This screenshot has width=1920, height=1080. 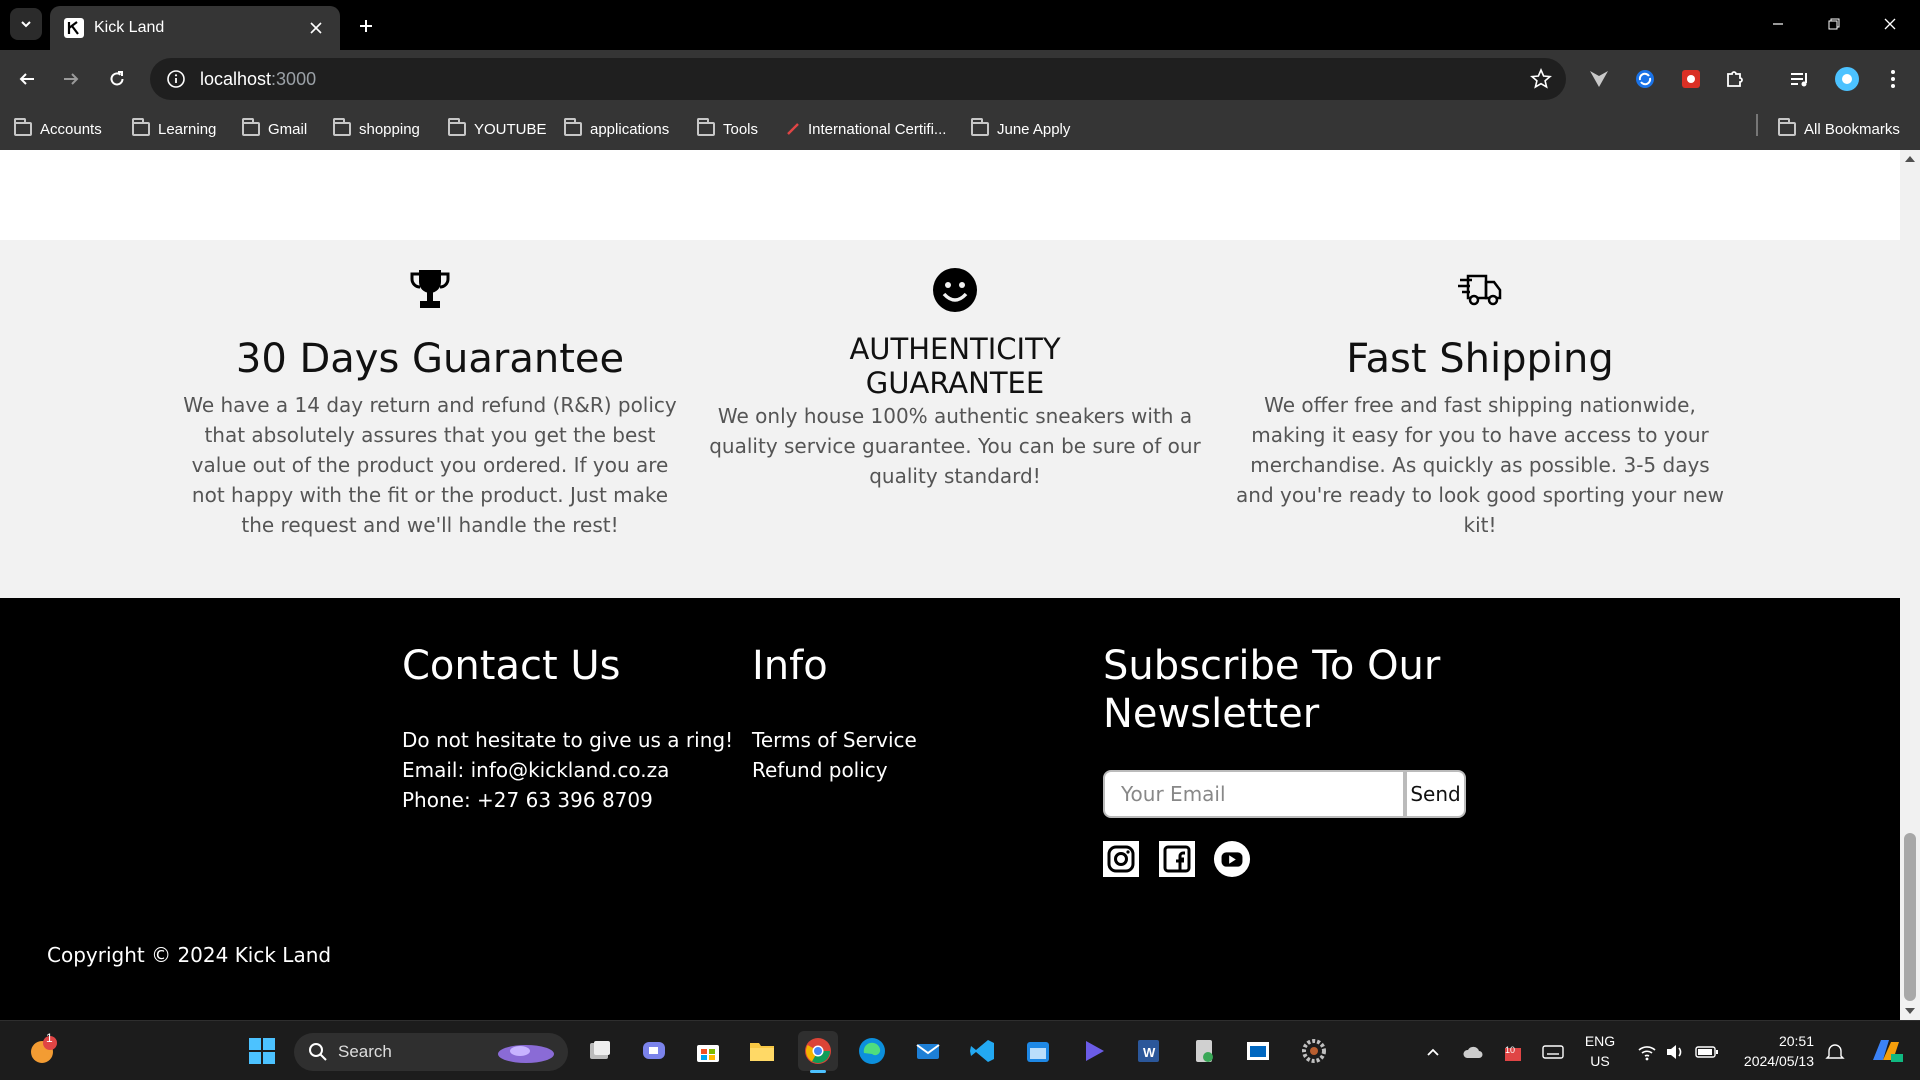 What do you see at coordinates (1691, 79) in the screenshot?
I see `red-extension-icon` at bounding box center [1691, 79].